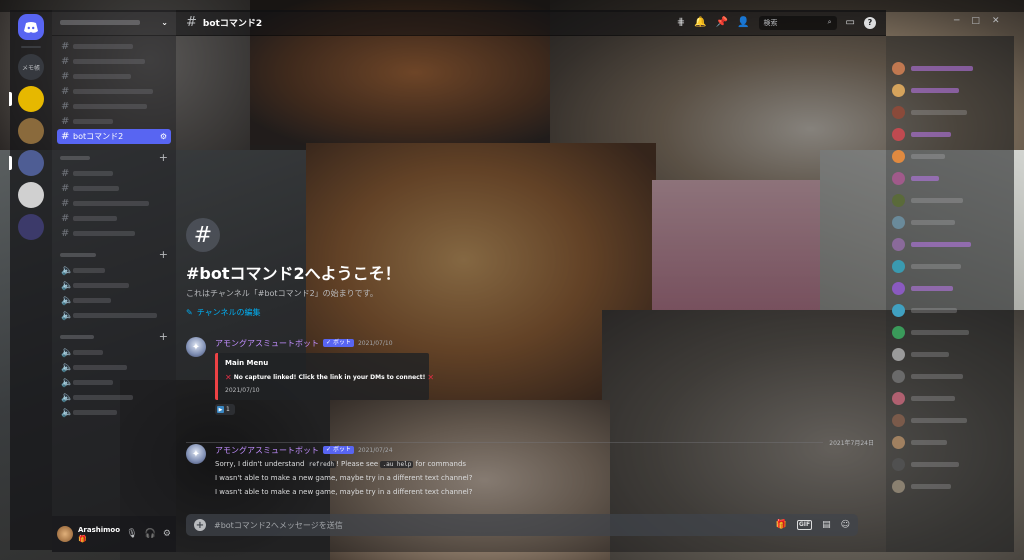  What do you see at coordinates (150, 534) in the screenshot?
I see `headphones-icon: 🎧` at bounding box center [150, 534].